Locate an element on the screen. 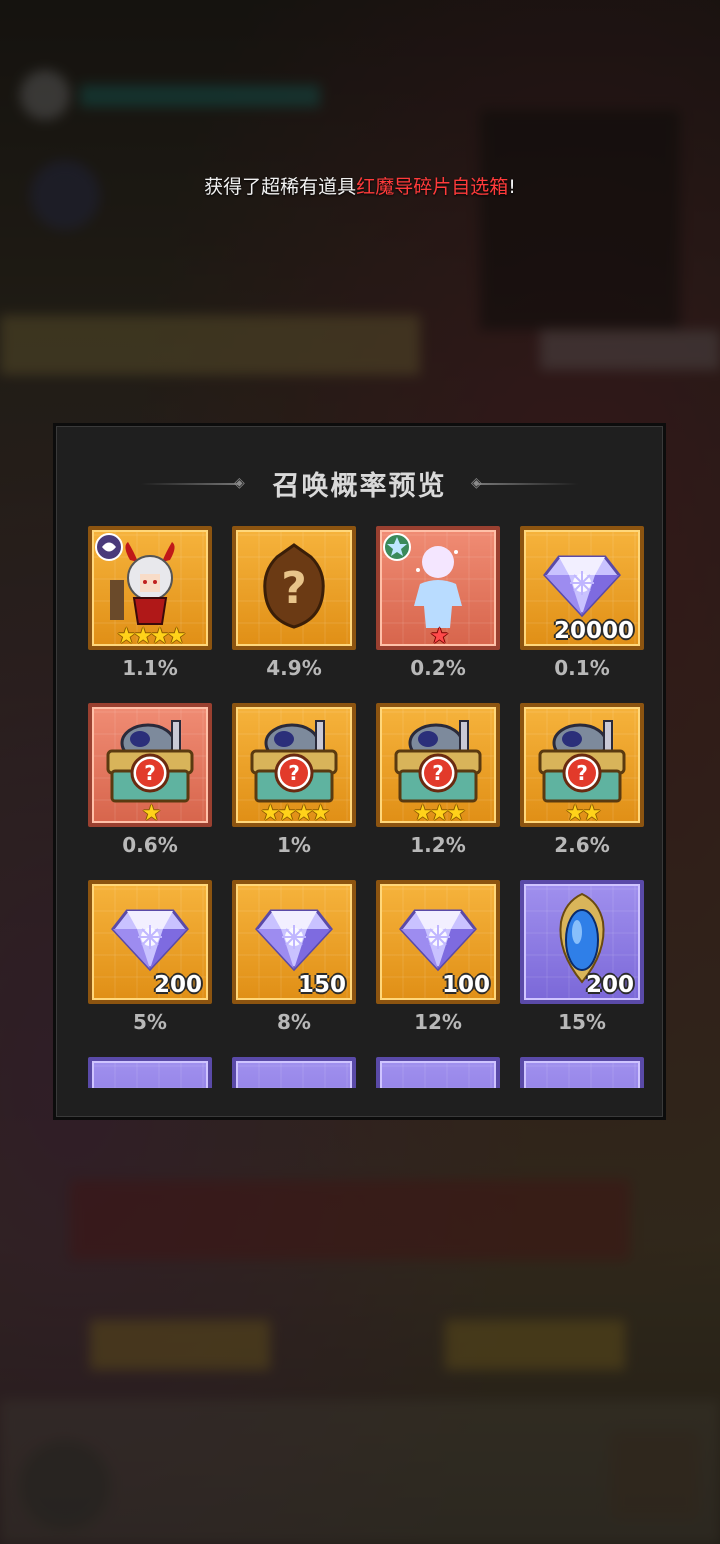  reward-item: ? ★★★★ 1% is located at coordinates (294, 780).